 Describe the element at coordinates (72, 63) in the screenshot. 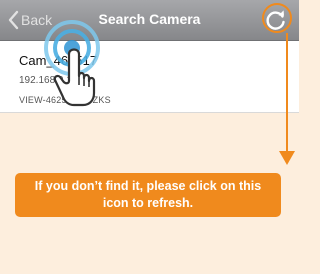

I see `tap-hand-icon` at that location.